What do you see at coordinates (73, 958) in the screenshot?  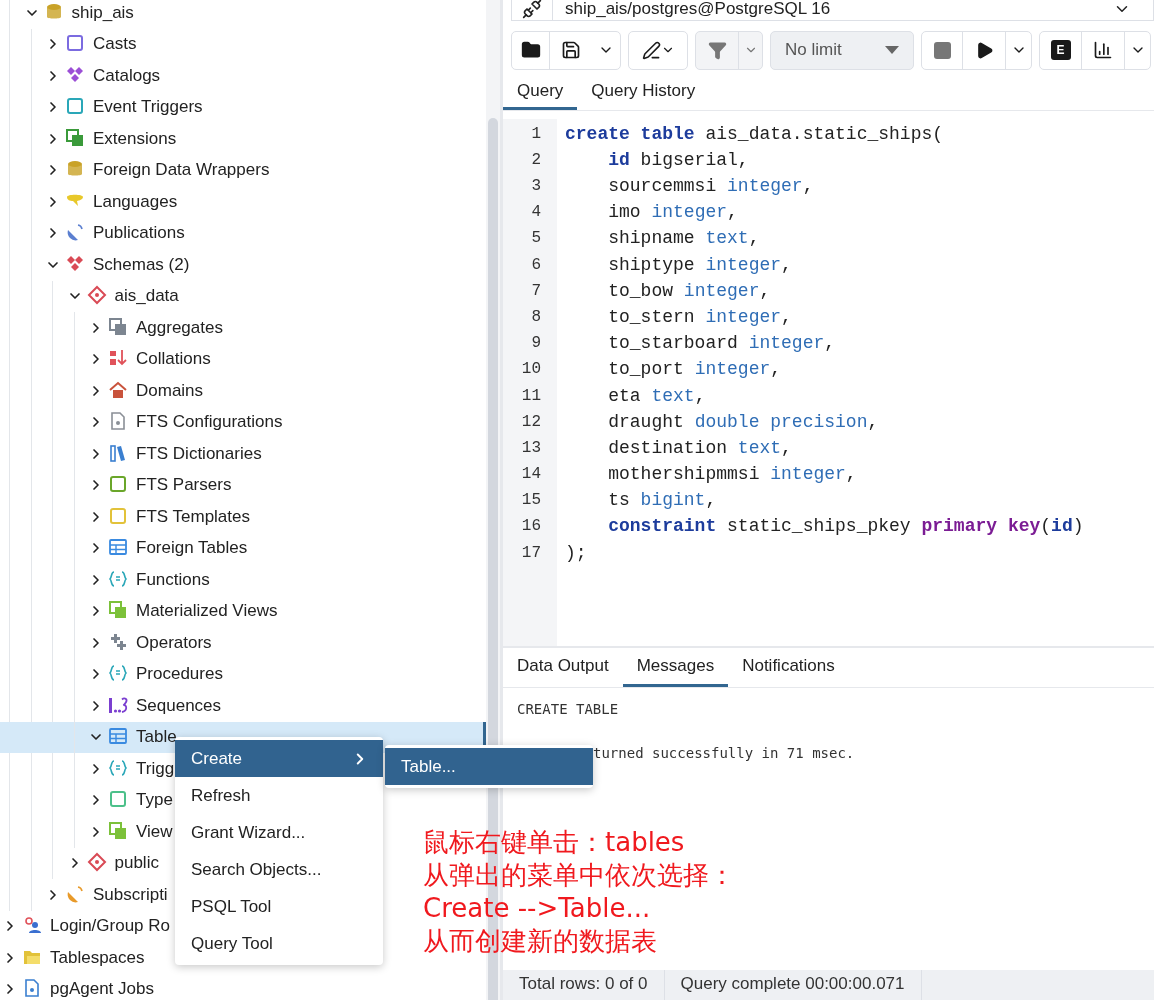 I see `tree-item: Tablespaces` at bounding box center [73, 958].